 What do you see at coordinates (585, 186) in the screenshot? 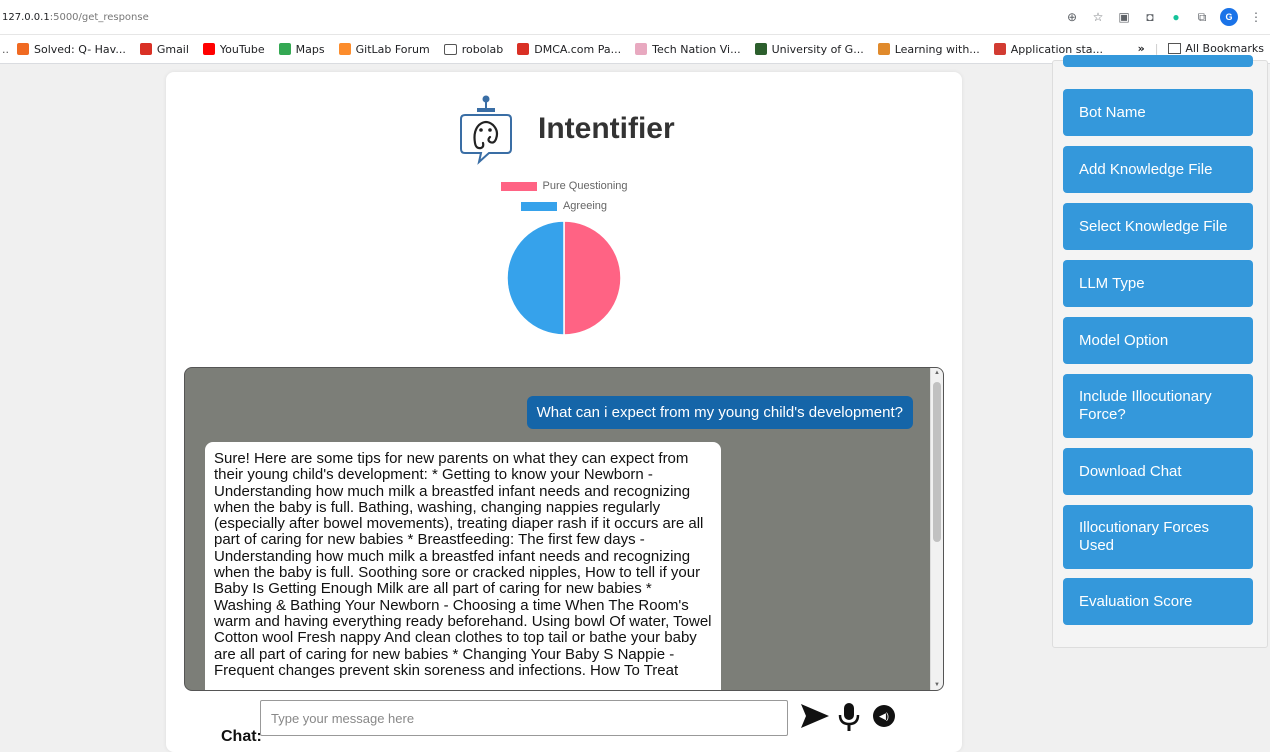
I see `legend-label: Pure Questioning` at bounding box center [585, 186].